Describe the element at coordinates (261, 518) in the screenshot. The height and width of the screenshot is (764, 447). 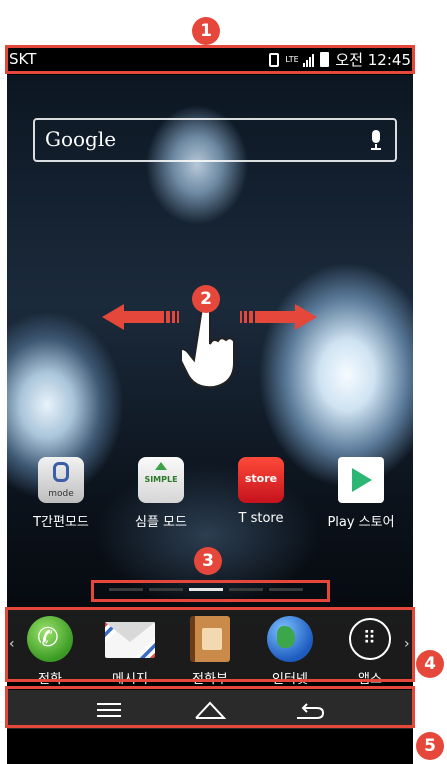
I see `app-label: T store` at that location.